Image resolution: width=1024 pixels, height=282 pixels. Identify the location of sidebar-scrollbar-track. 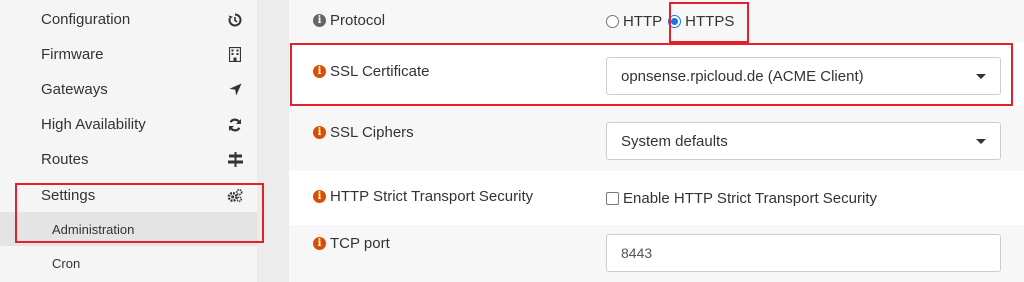
(273, 141).